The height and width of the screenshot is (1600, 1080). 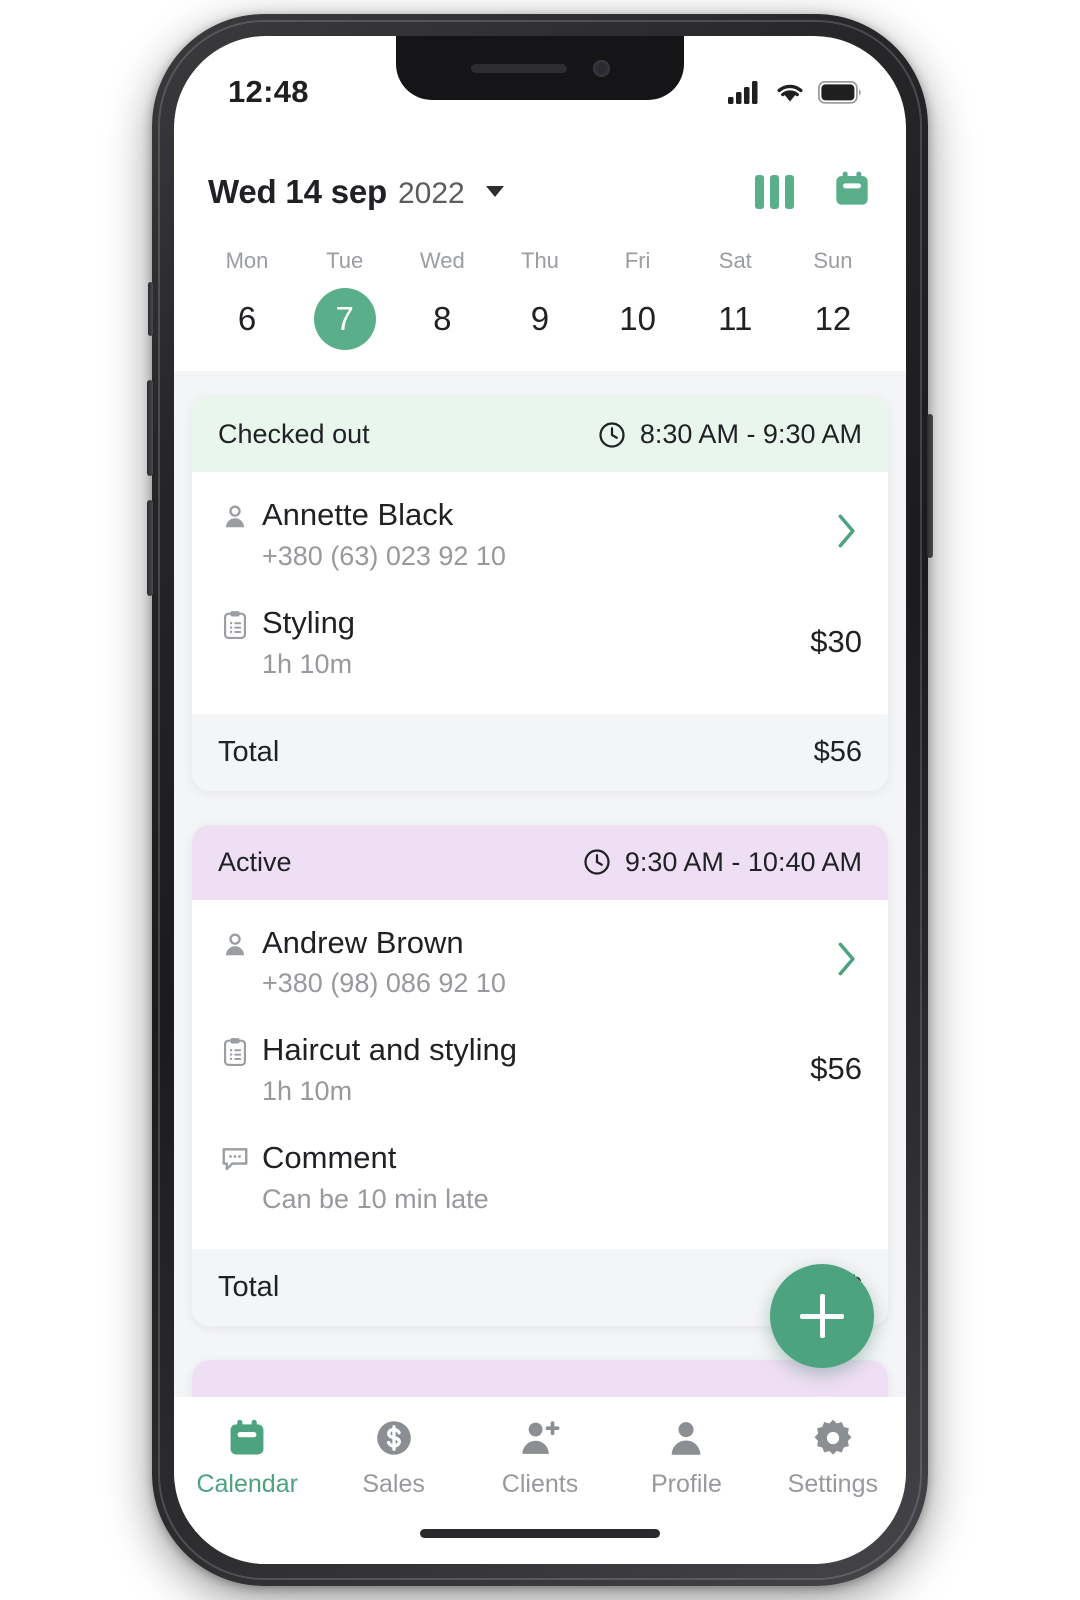 What do you see at coordinates (442, 299) in the screenshot?
I see `week-day-wed: Wed 8` at bounding box center [442, 299].